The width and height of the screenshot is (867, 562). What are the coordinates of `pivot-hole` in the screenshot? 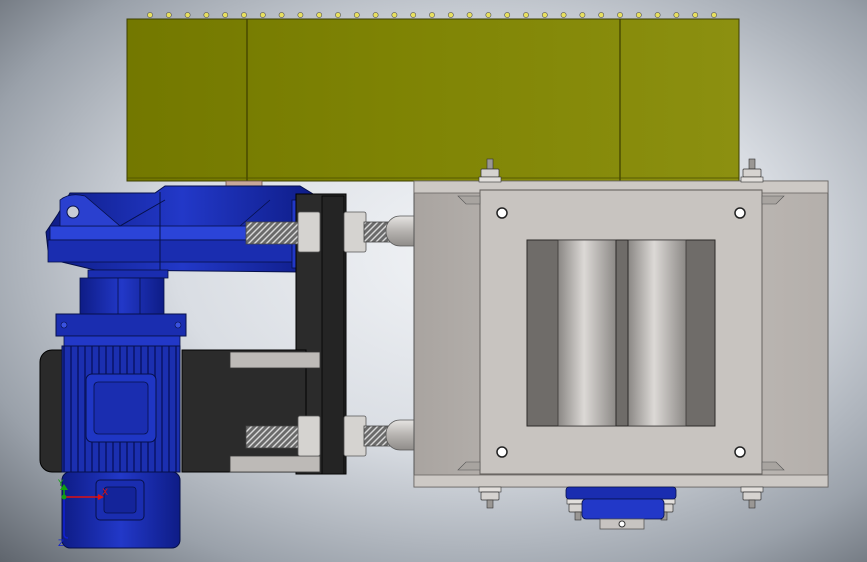 It's located at (73, 212).